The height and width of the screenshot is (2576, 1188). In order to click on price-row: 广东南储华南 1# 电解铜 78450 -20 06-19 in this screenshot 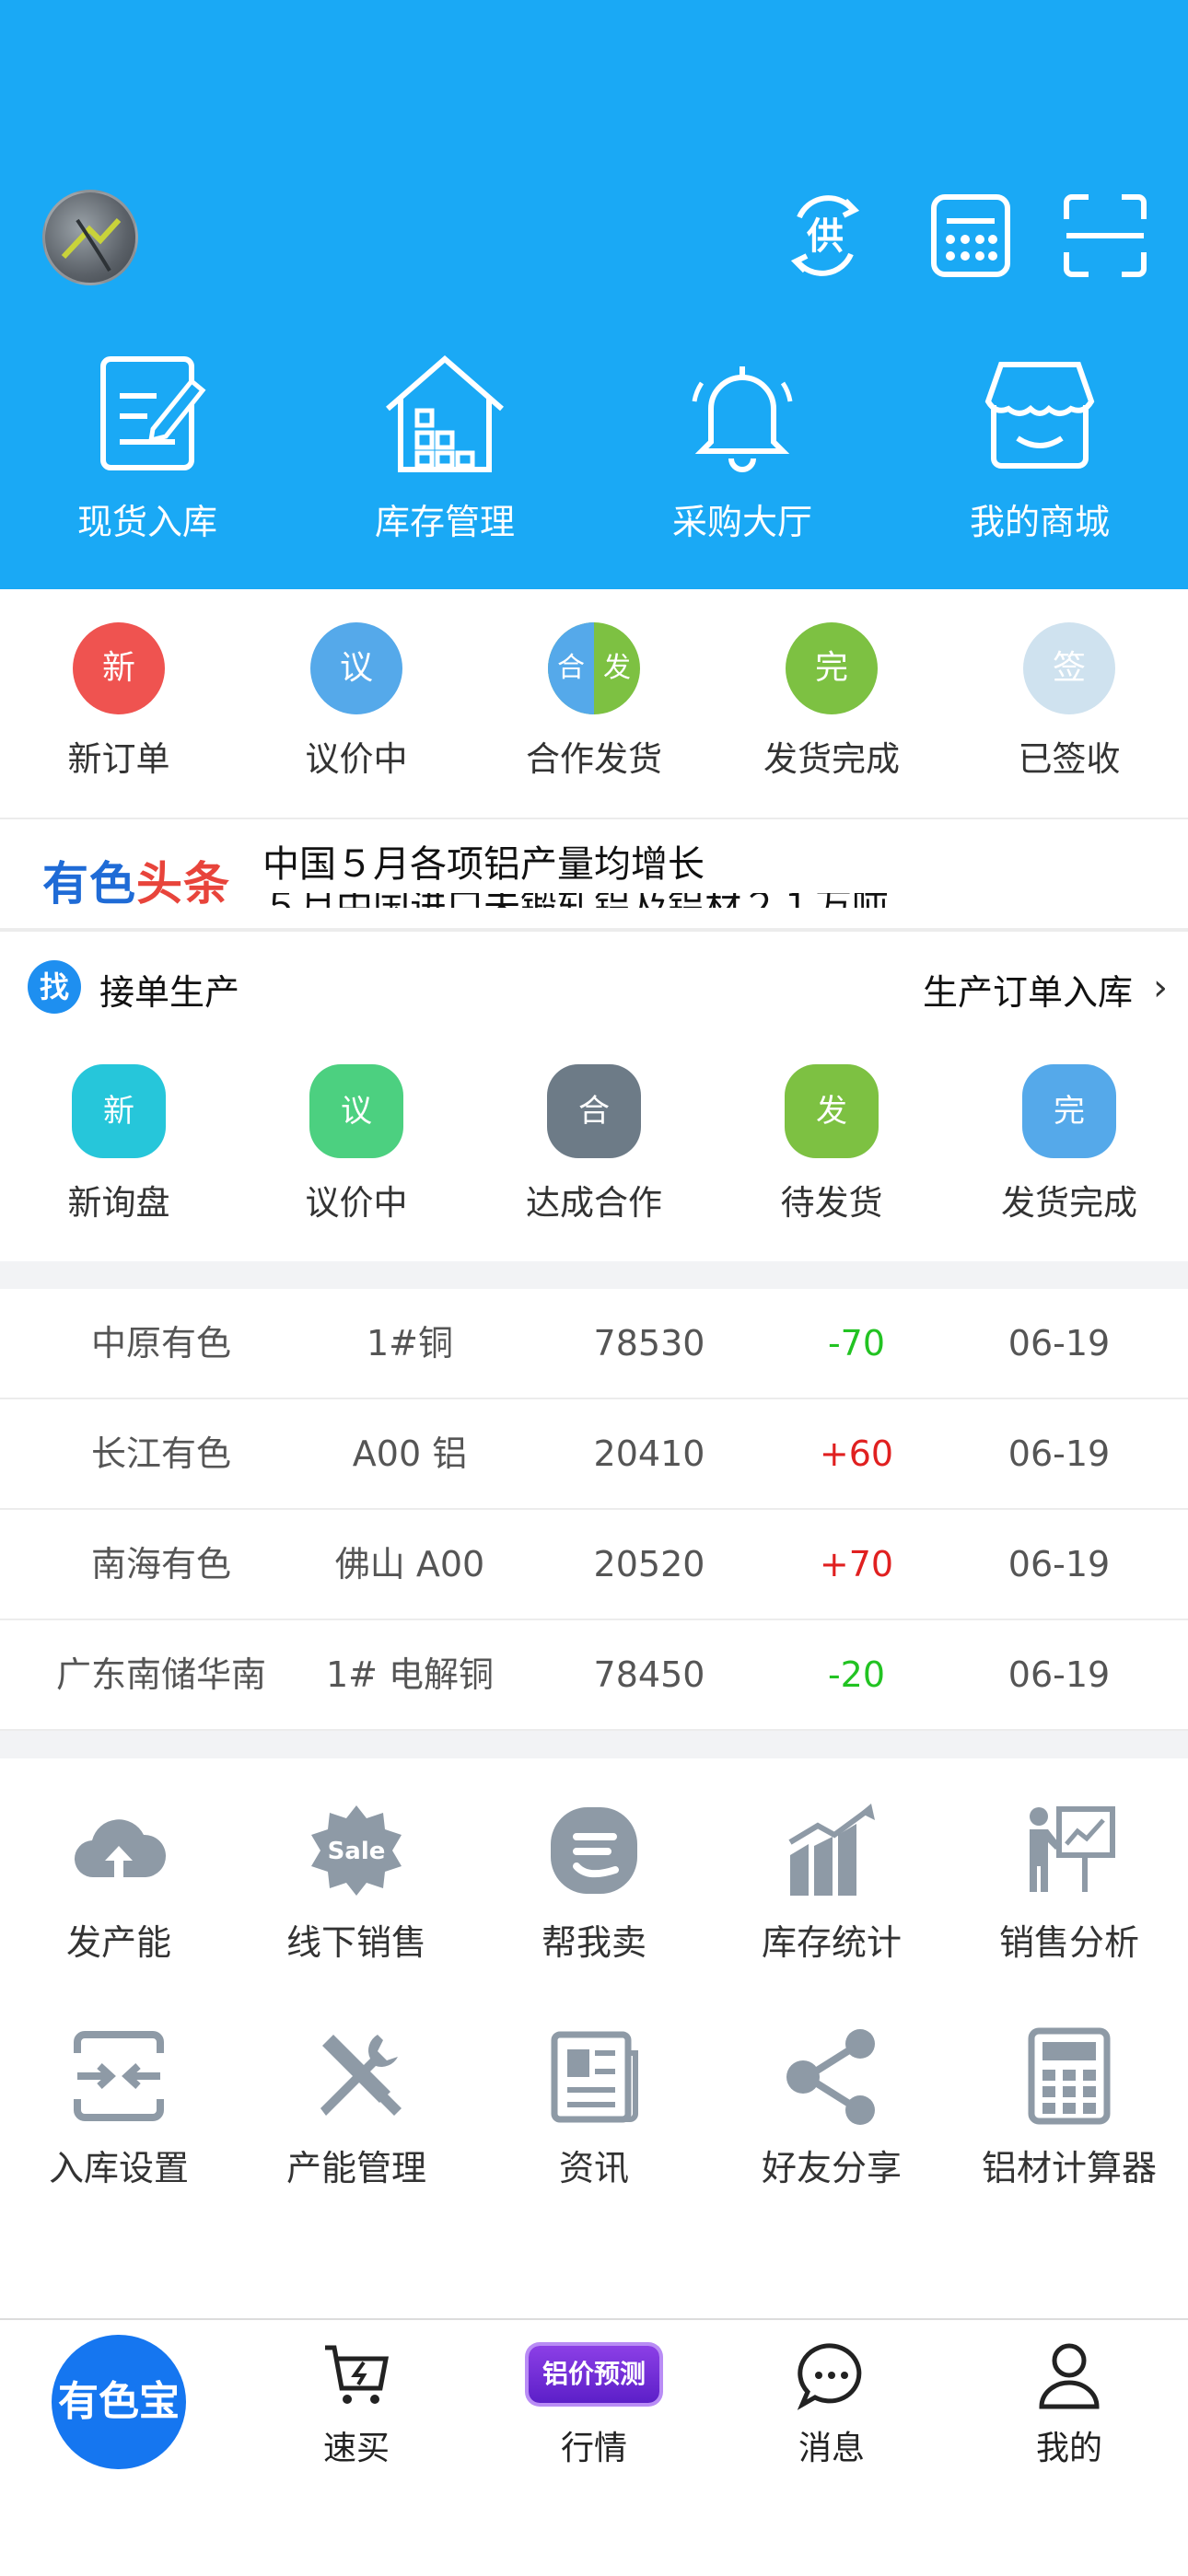, I will do `click(594, 1675)`.